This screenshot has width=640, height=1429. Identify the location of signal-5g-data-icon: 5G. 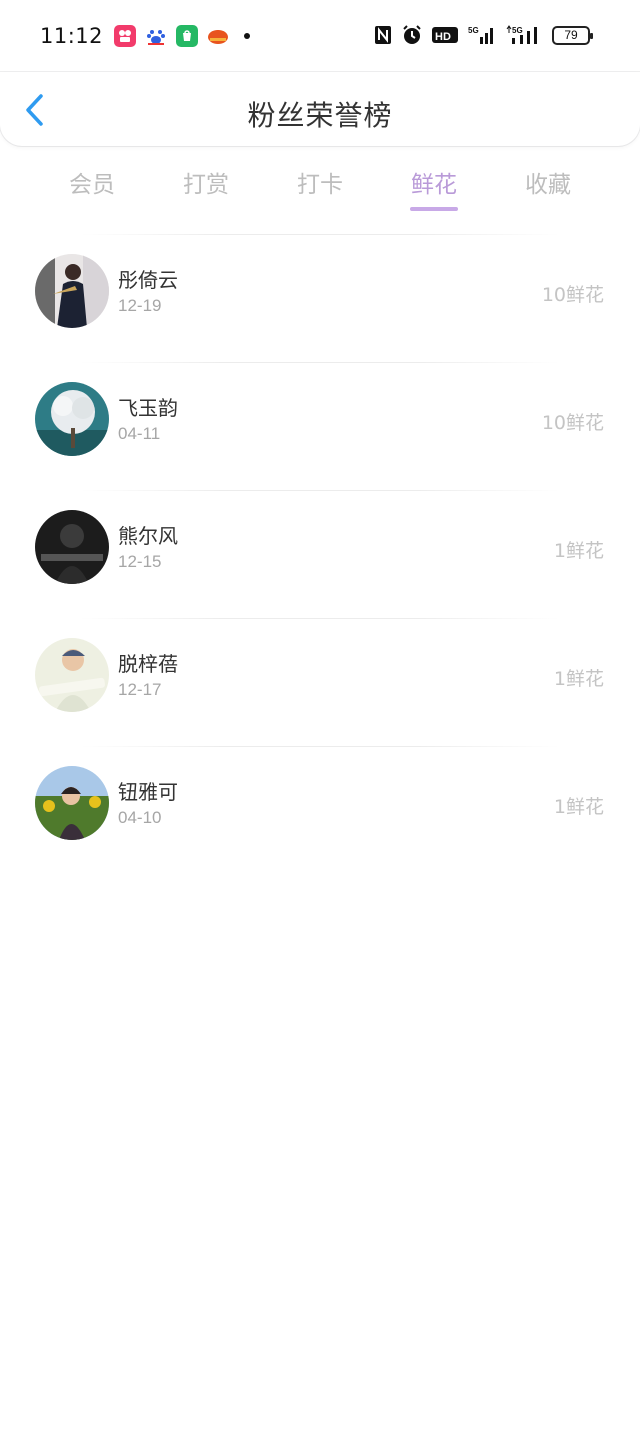
(524, 35).